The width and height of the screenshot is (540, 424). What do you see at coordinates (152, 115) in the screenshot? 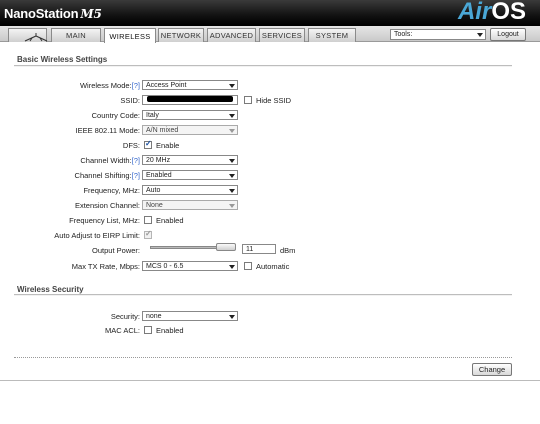
I see `country-code-value: Italy` at bounding box center [152, 115].